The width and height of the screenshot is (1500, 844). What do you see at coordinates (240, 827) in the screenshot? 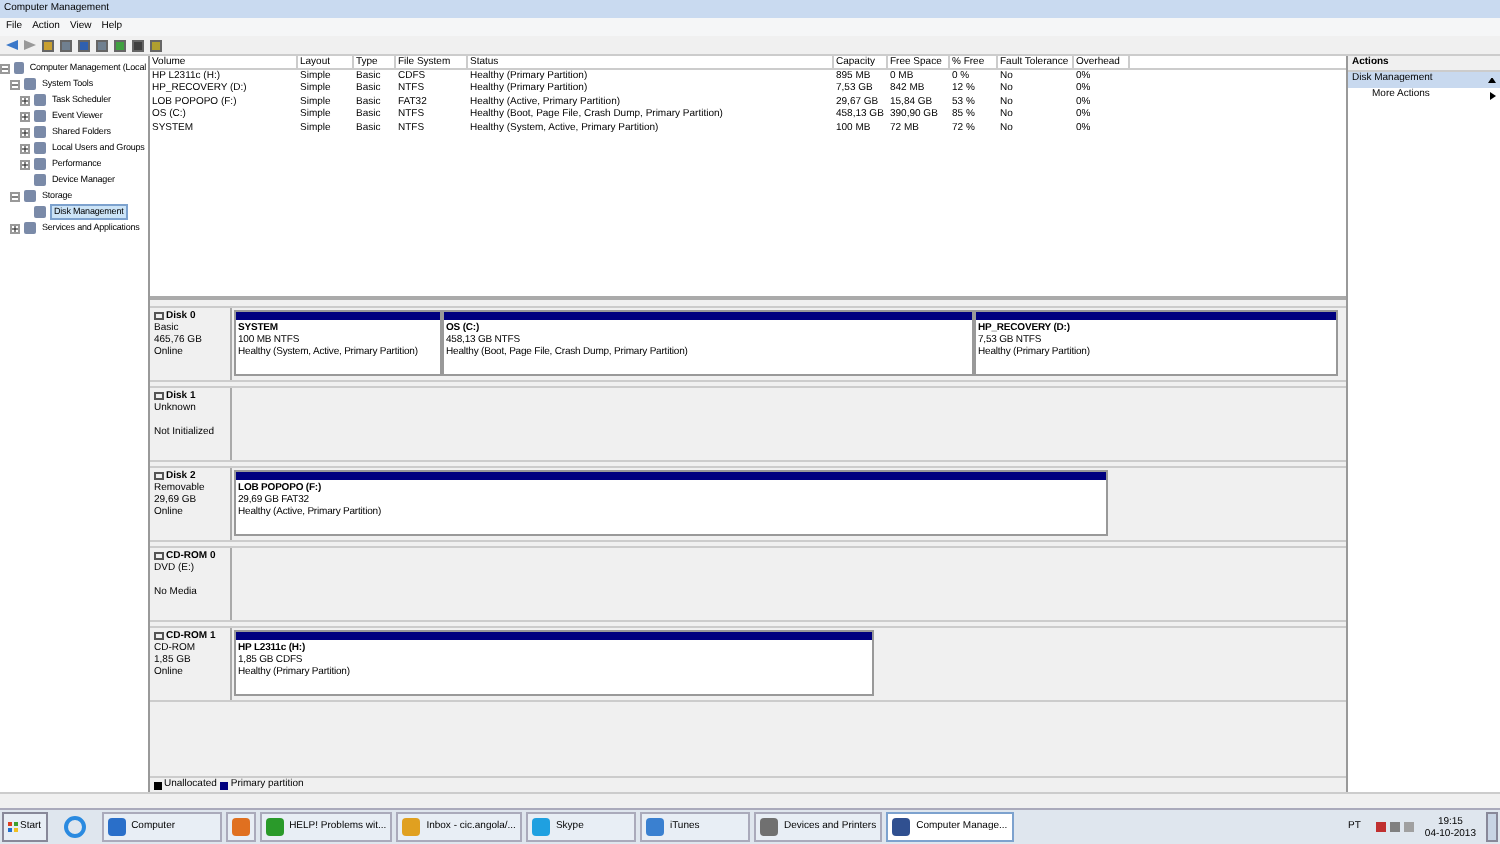
I see `taskbar-button` at bounding box center [240, 827].